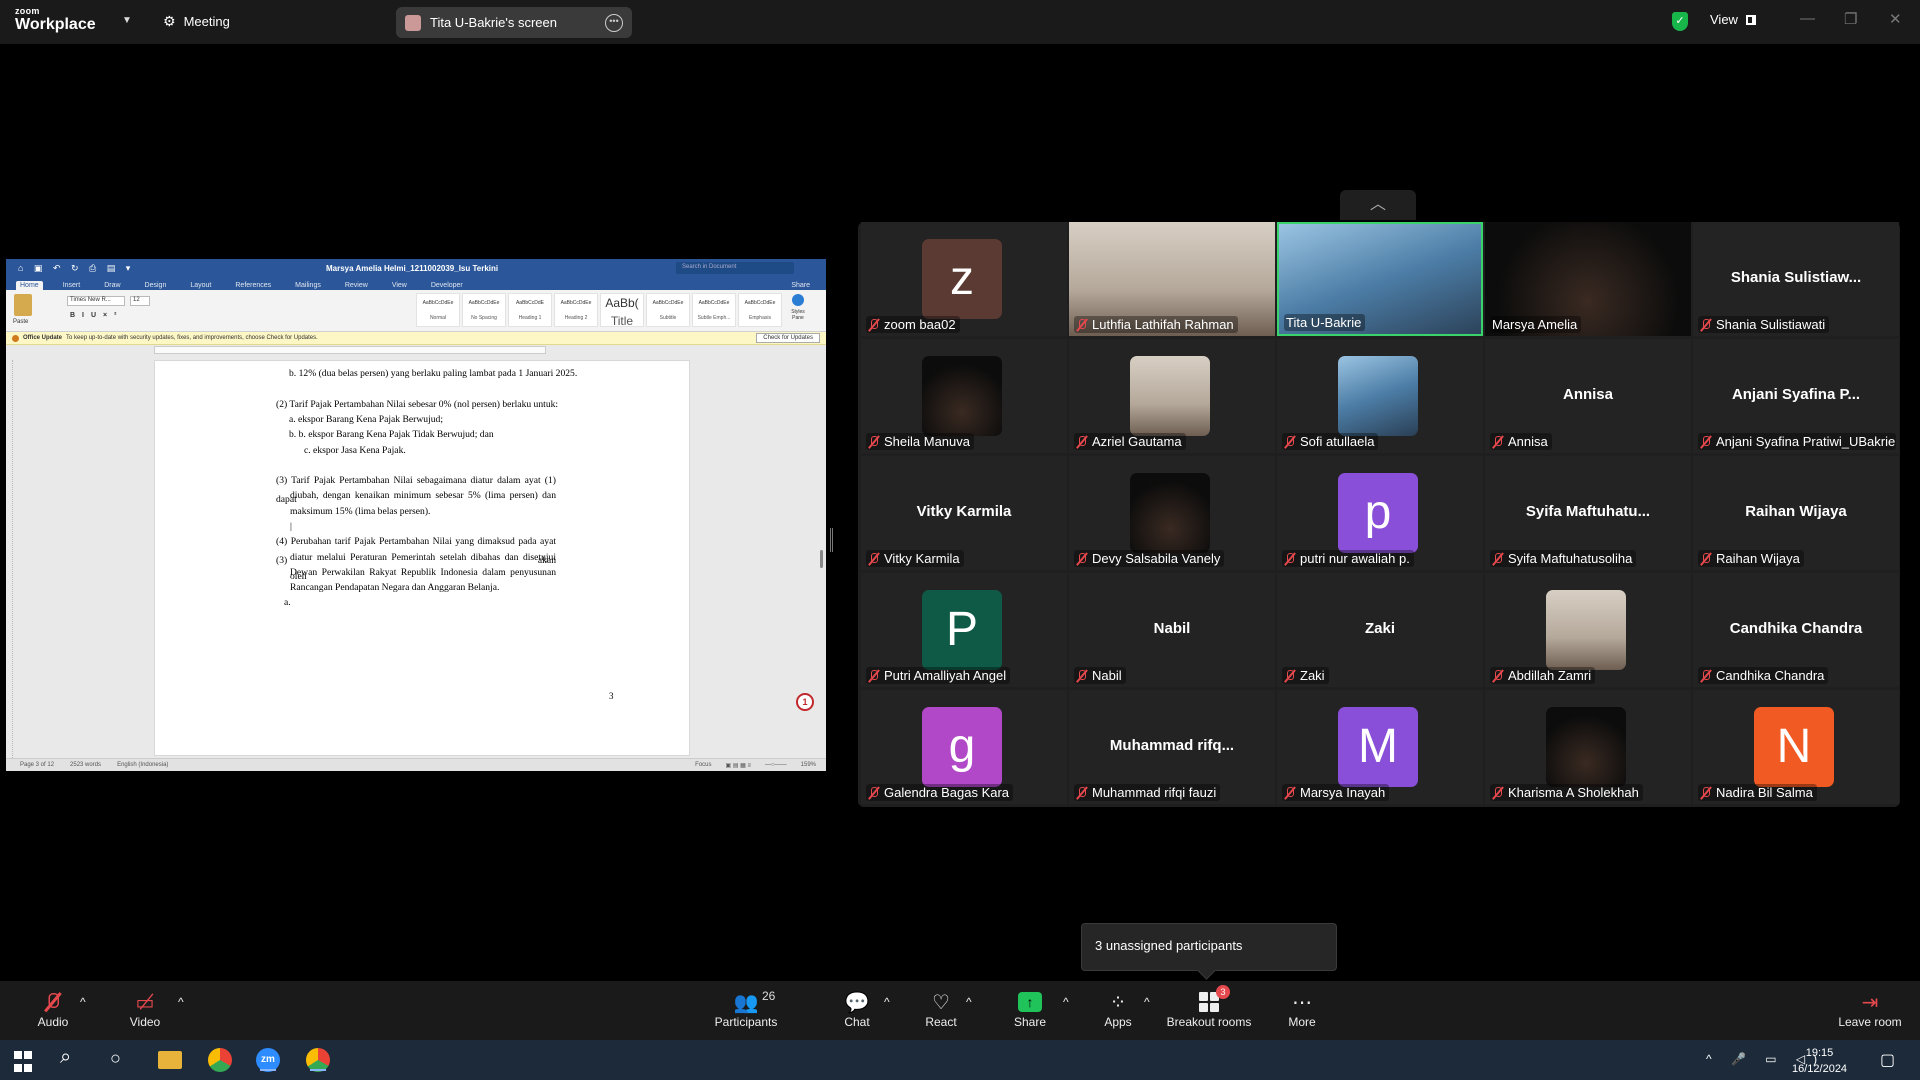 This screenshot has height=1080, width=1920. I want to click on participant-tile: p putri nur awaliah p., so click(1380, 513).